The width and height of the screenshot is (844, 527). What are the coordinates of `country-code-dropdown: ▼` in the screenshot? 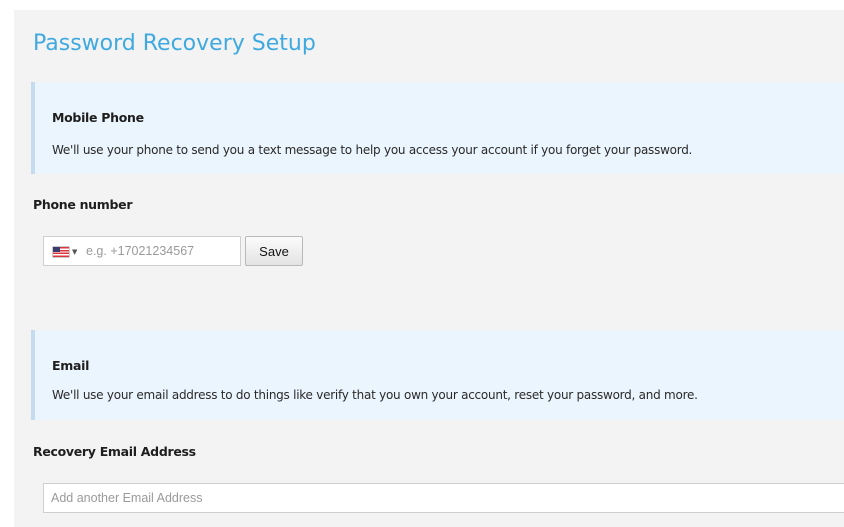 It's located at (67, 251).